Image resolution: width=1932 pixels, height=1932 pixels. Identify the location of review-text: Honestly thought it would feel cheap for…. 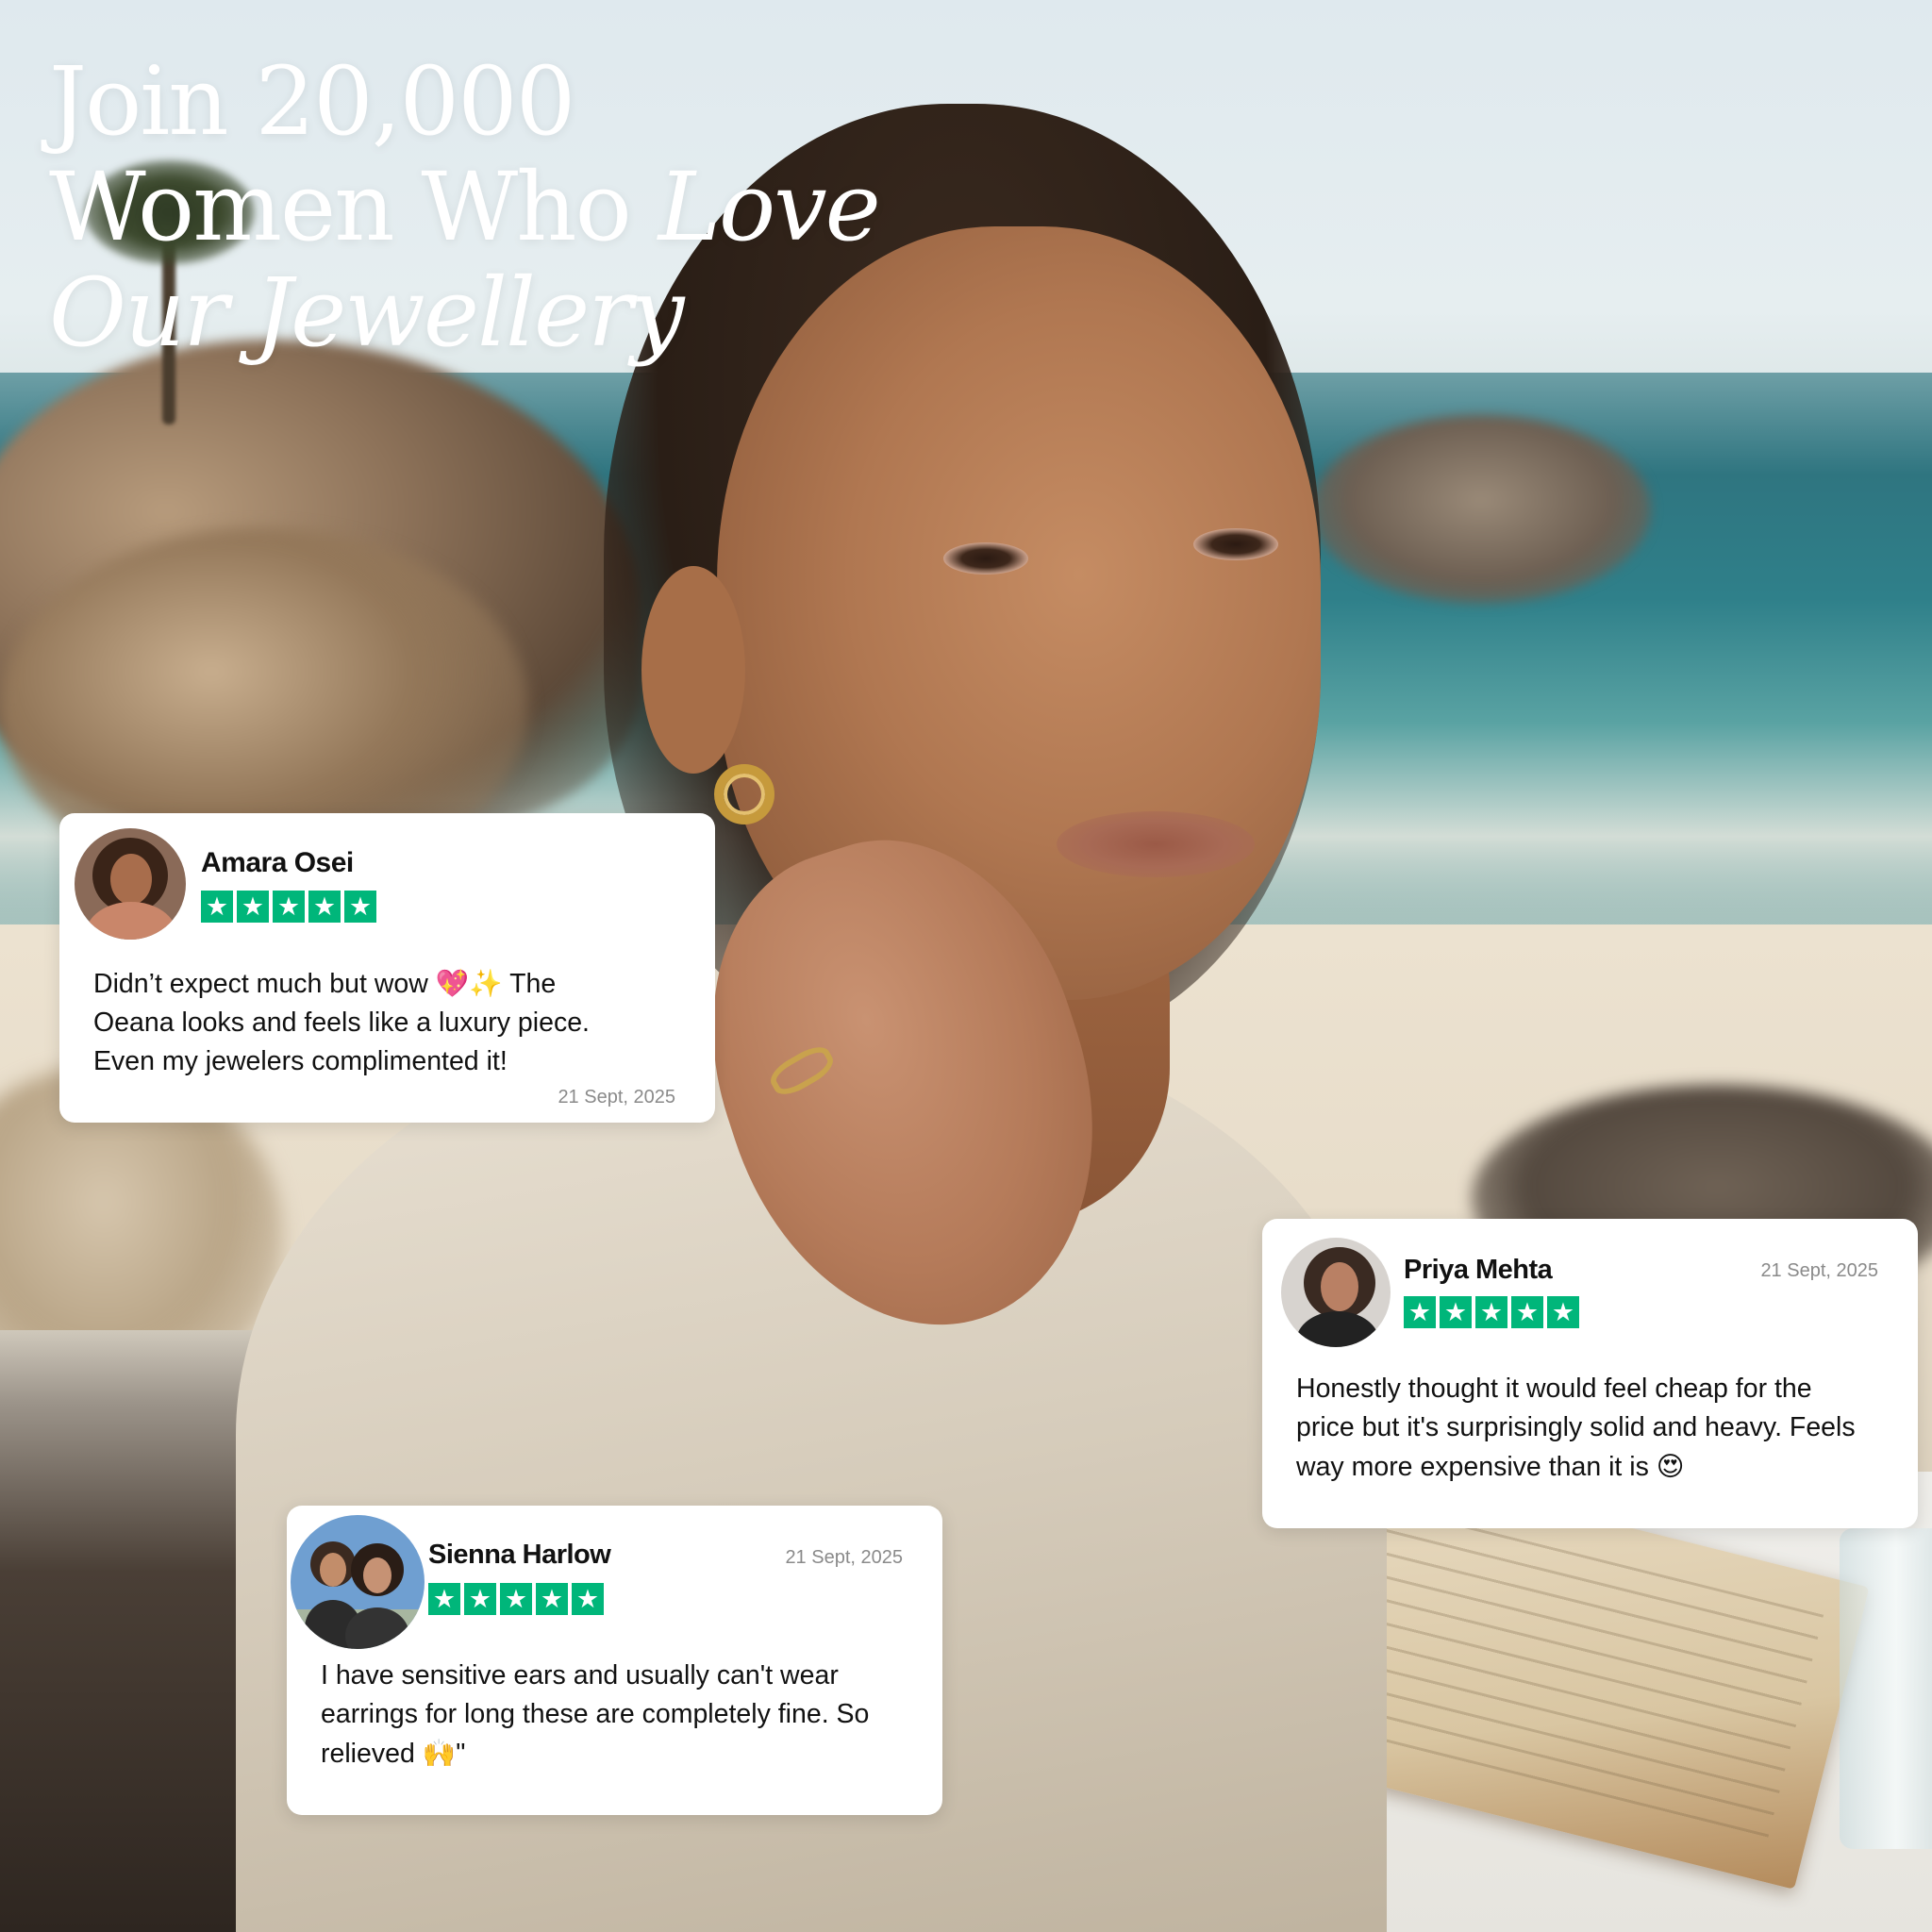
(1579, 1429).